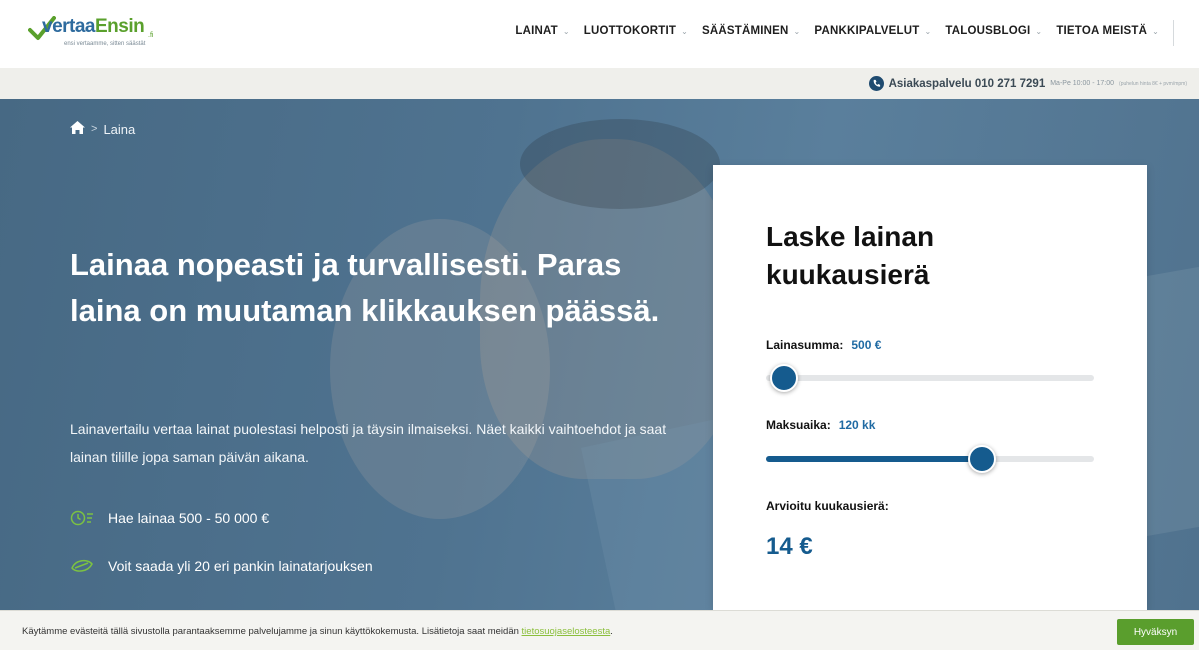  I want to click on nav-item-pankkipalvelut: PANKKIPALVELUT ⌄, so click(872, 31).